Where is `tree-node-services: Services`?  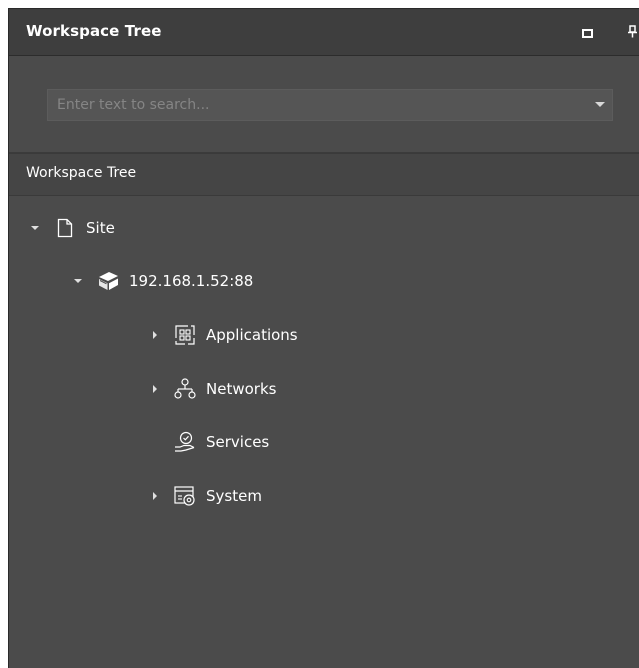 tree-node-services: Services is located at coordinates (221, 442).